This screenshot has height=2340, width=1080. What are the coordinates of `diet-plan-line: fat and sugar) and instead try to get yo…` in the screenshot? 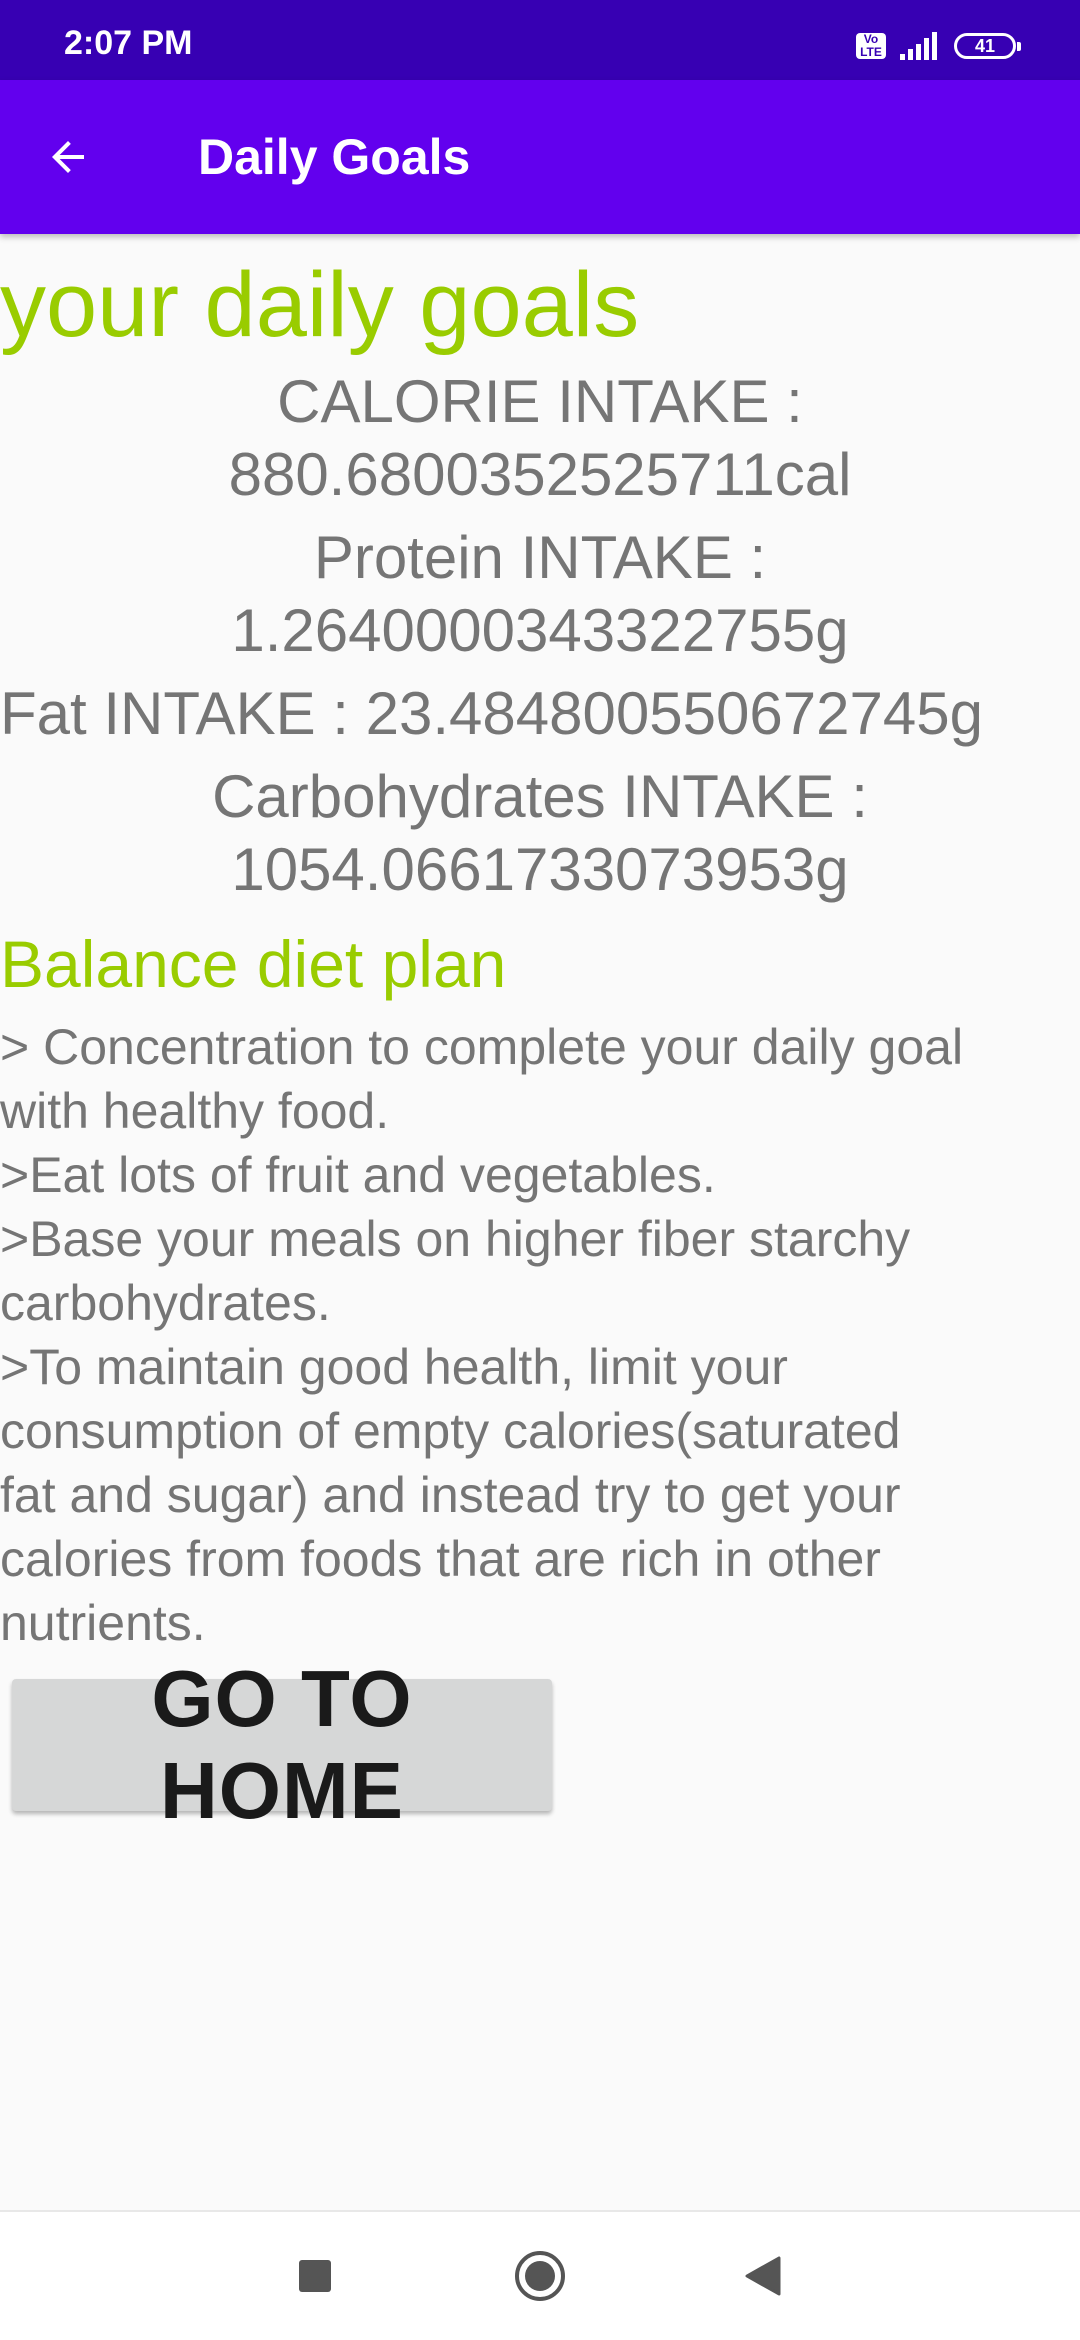 It's located at (450, 1494).